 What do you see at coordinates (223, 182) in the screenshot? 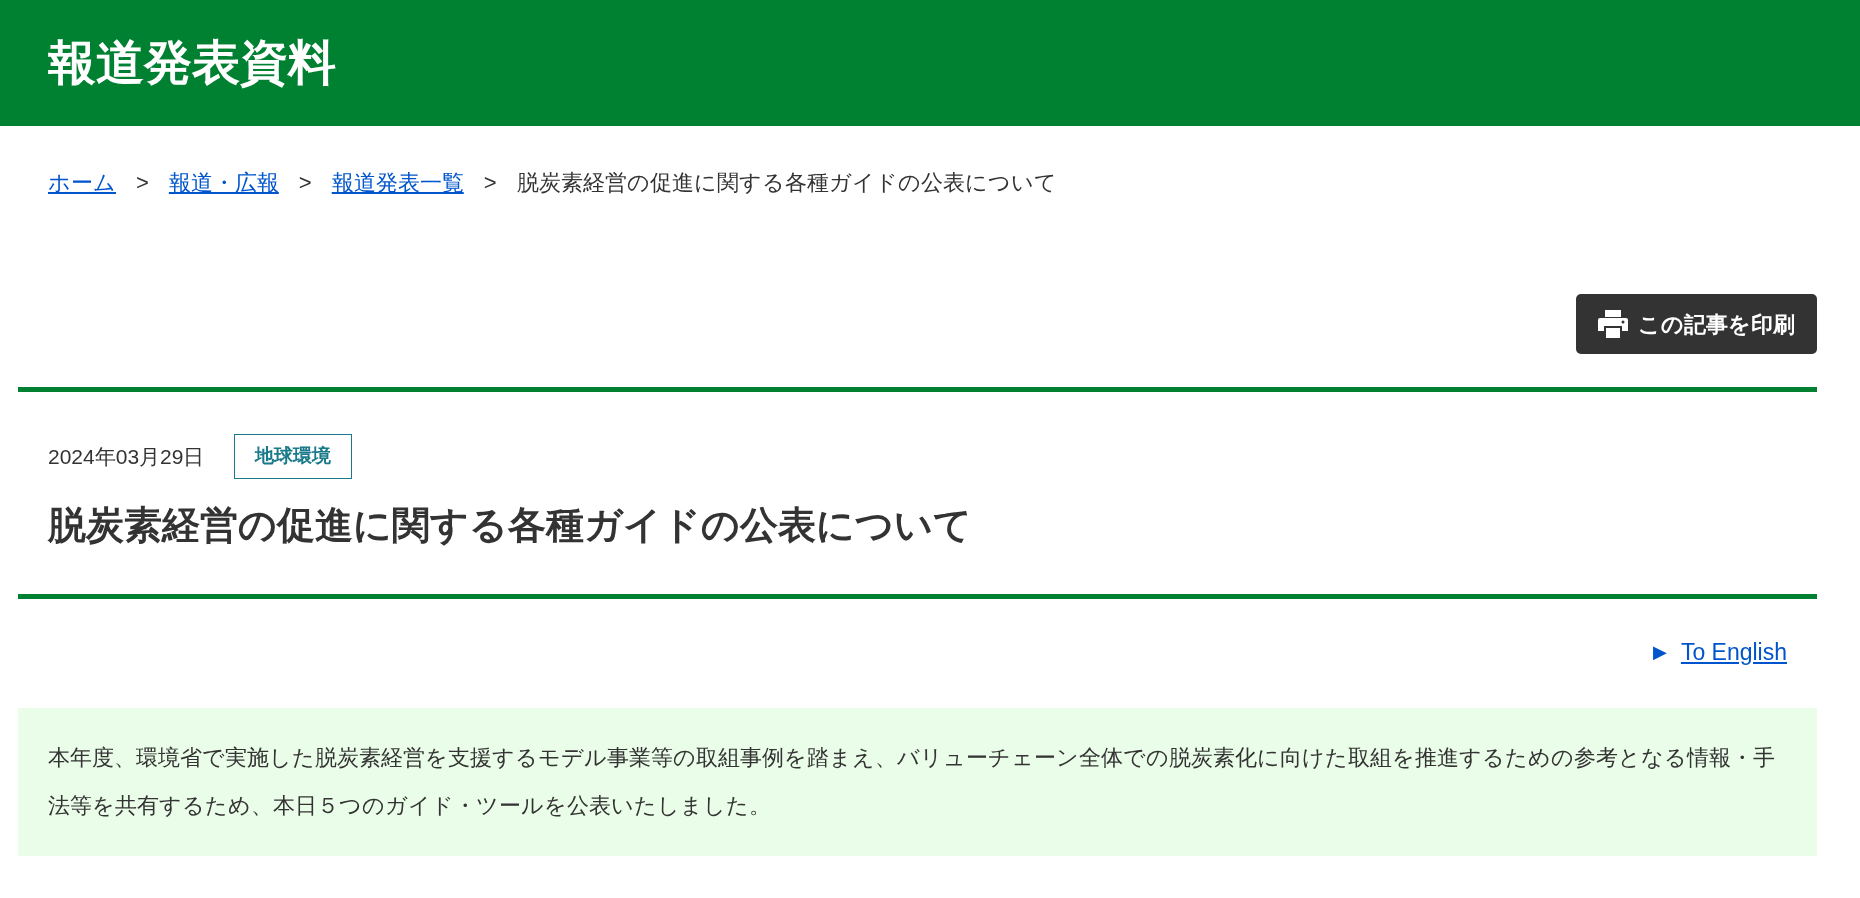
I see `breadcrumb-link: 報道・広報` at bounding box center [223, 182].